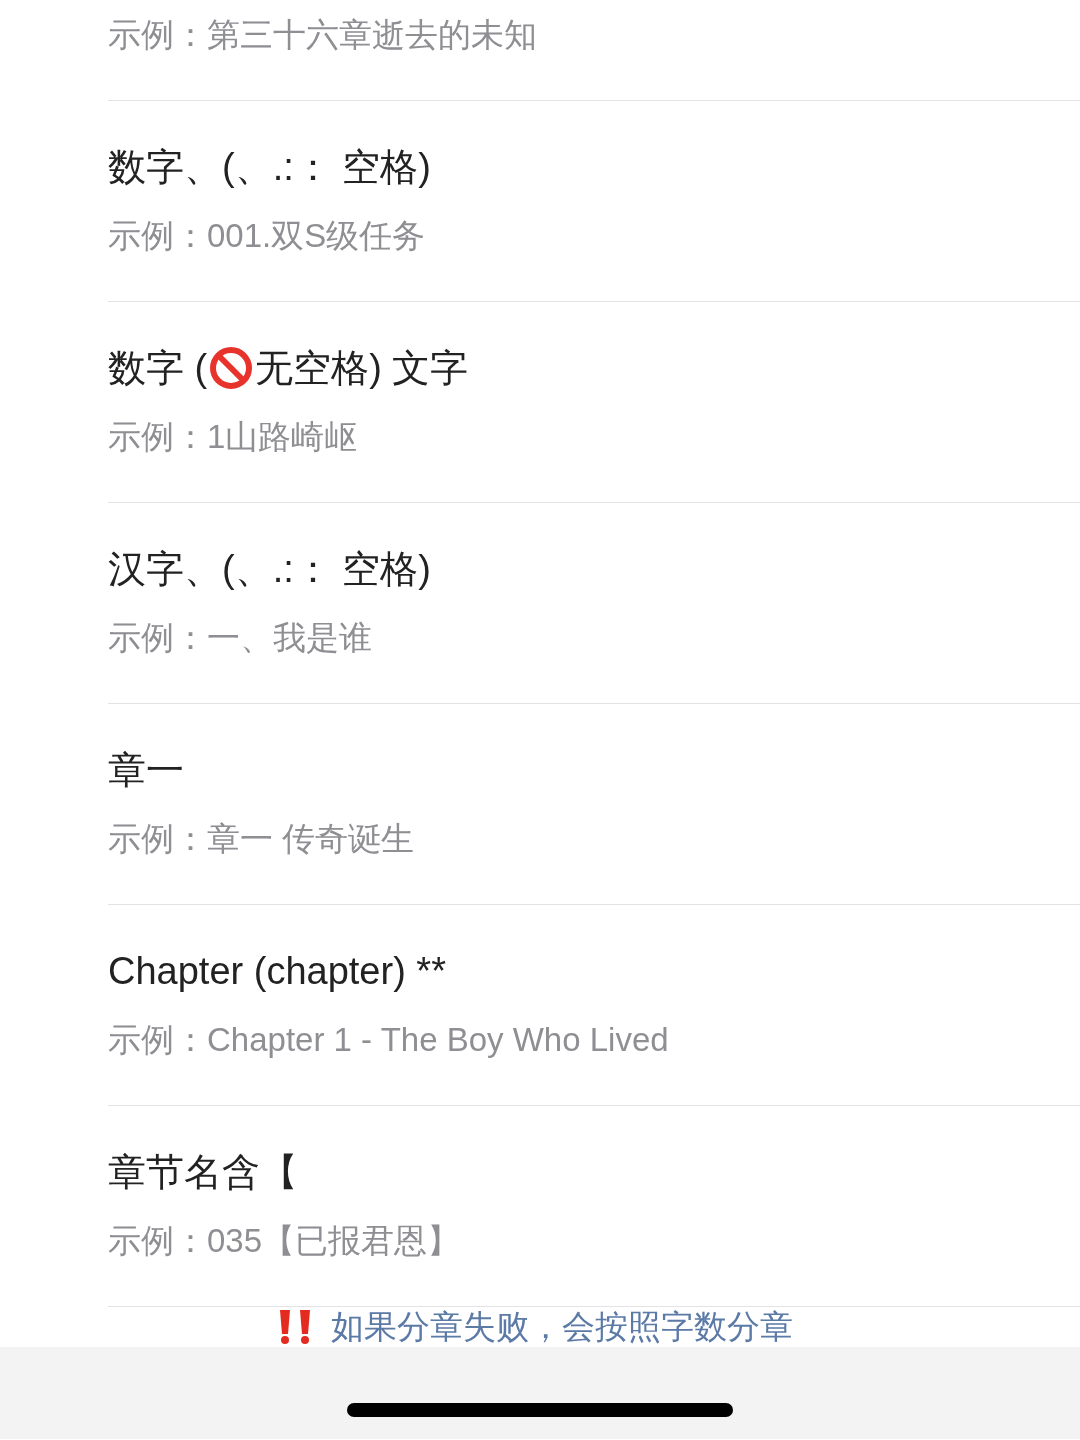  I want to click on example-text: 示例：第三十六章逝去的未知, so click(323, 35).